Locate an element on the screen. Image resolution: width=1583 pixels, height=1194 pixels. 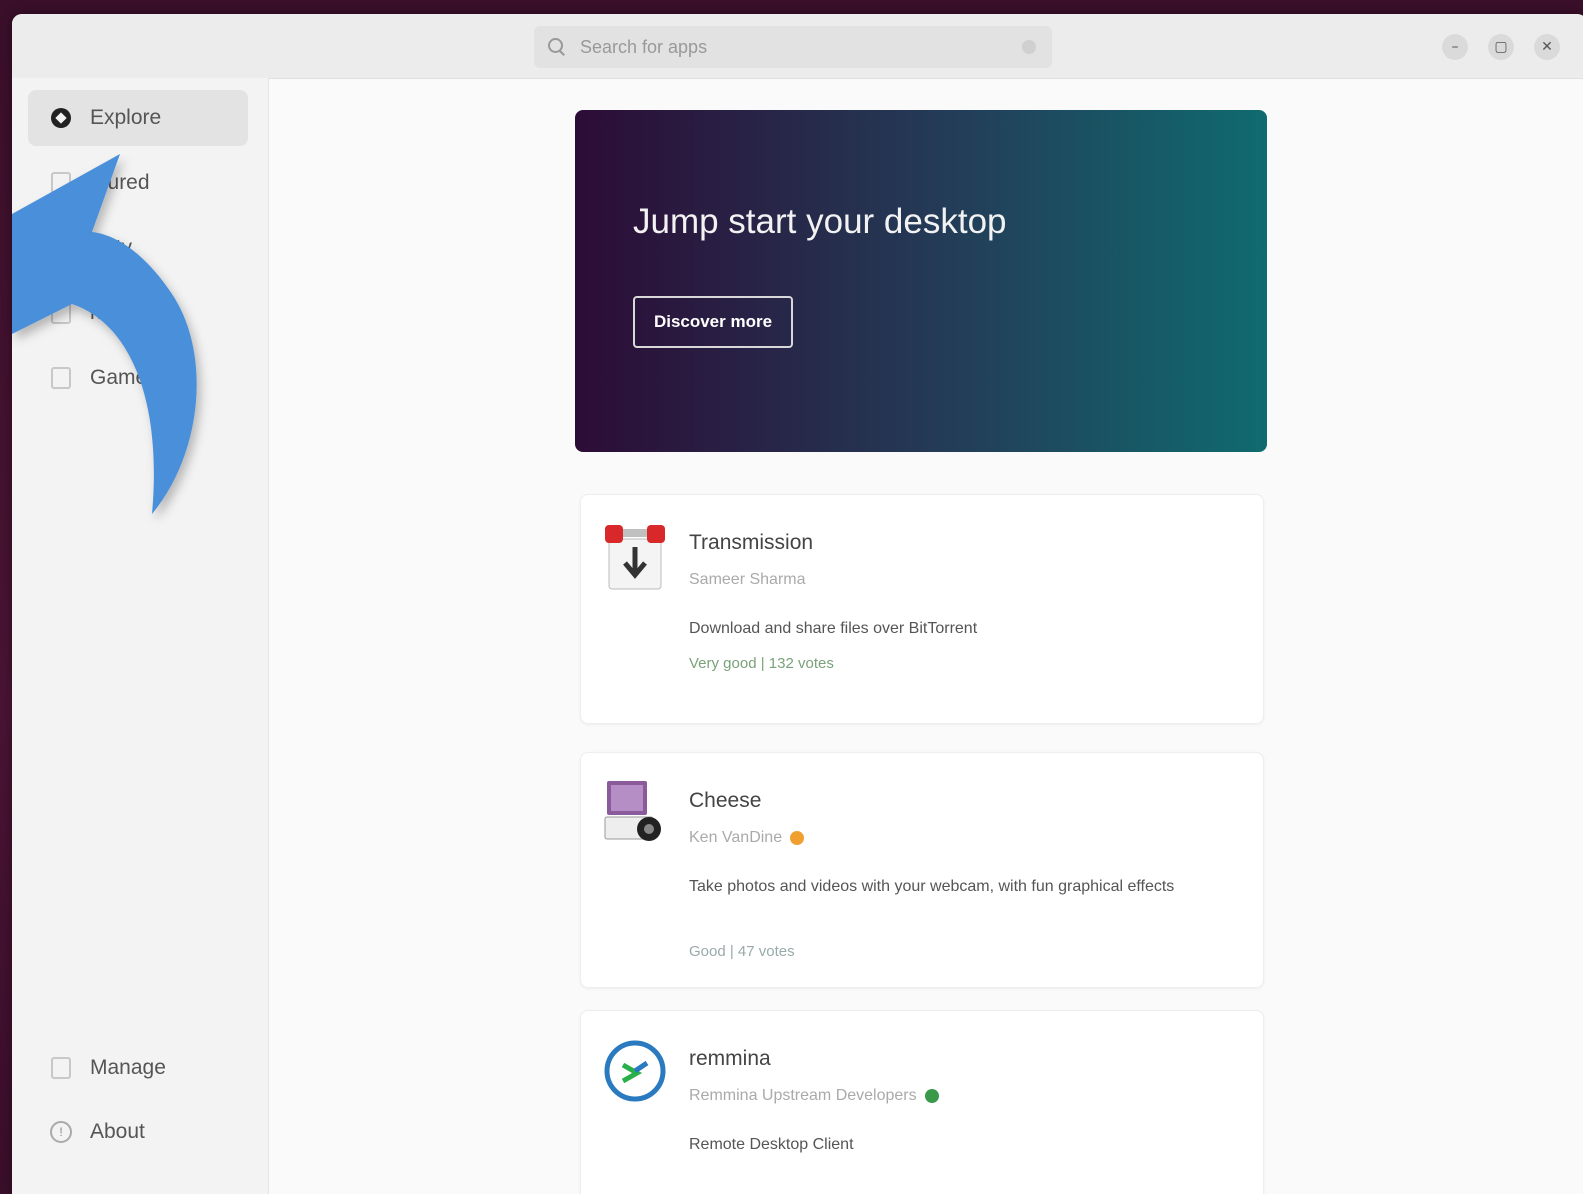
sidebar-item-label: About is located at coordinates (117, 1131).